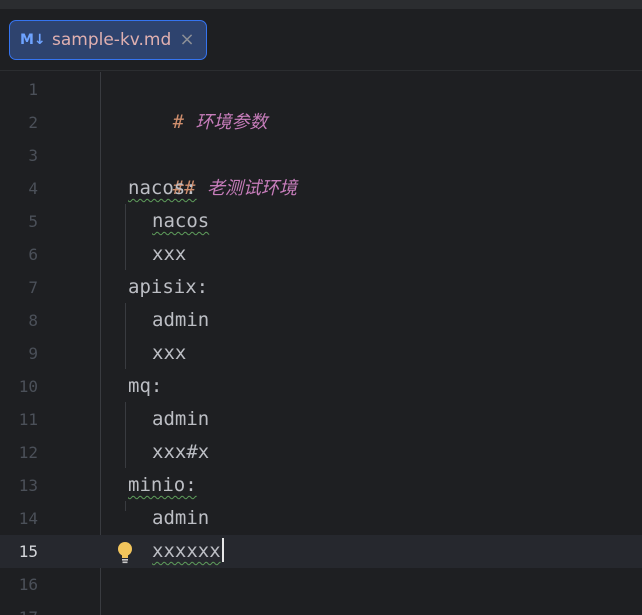 The image size is (642, 615). I want to click on line-number: 16, so click(28, 584).